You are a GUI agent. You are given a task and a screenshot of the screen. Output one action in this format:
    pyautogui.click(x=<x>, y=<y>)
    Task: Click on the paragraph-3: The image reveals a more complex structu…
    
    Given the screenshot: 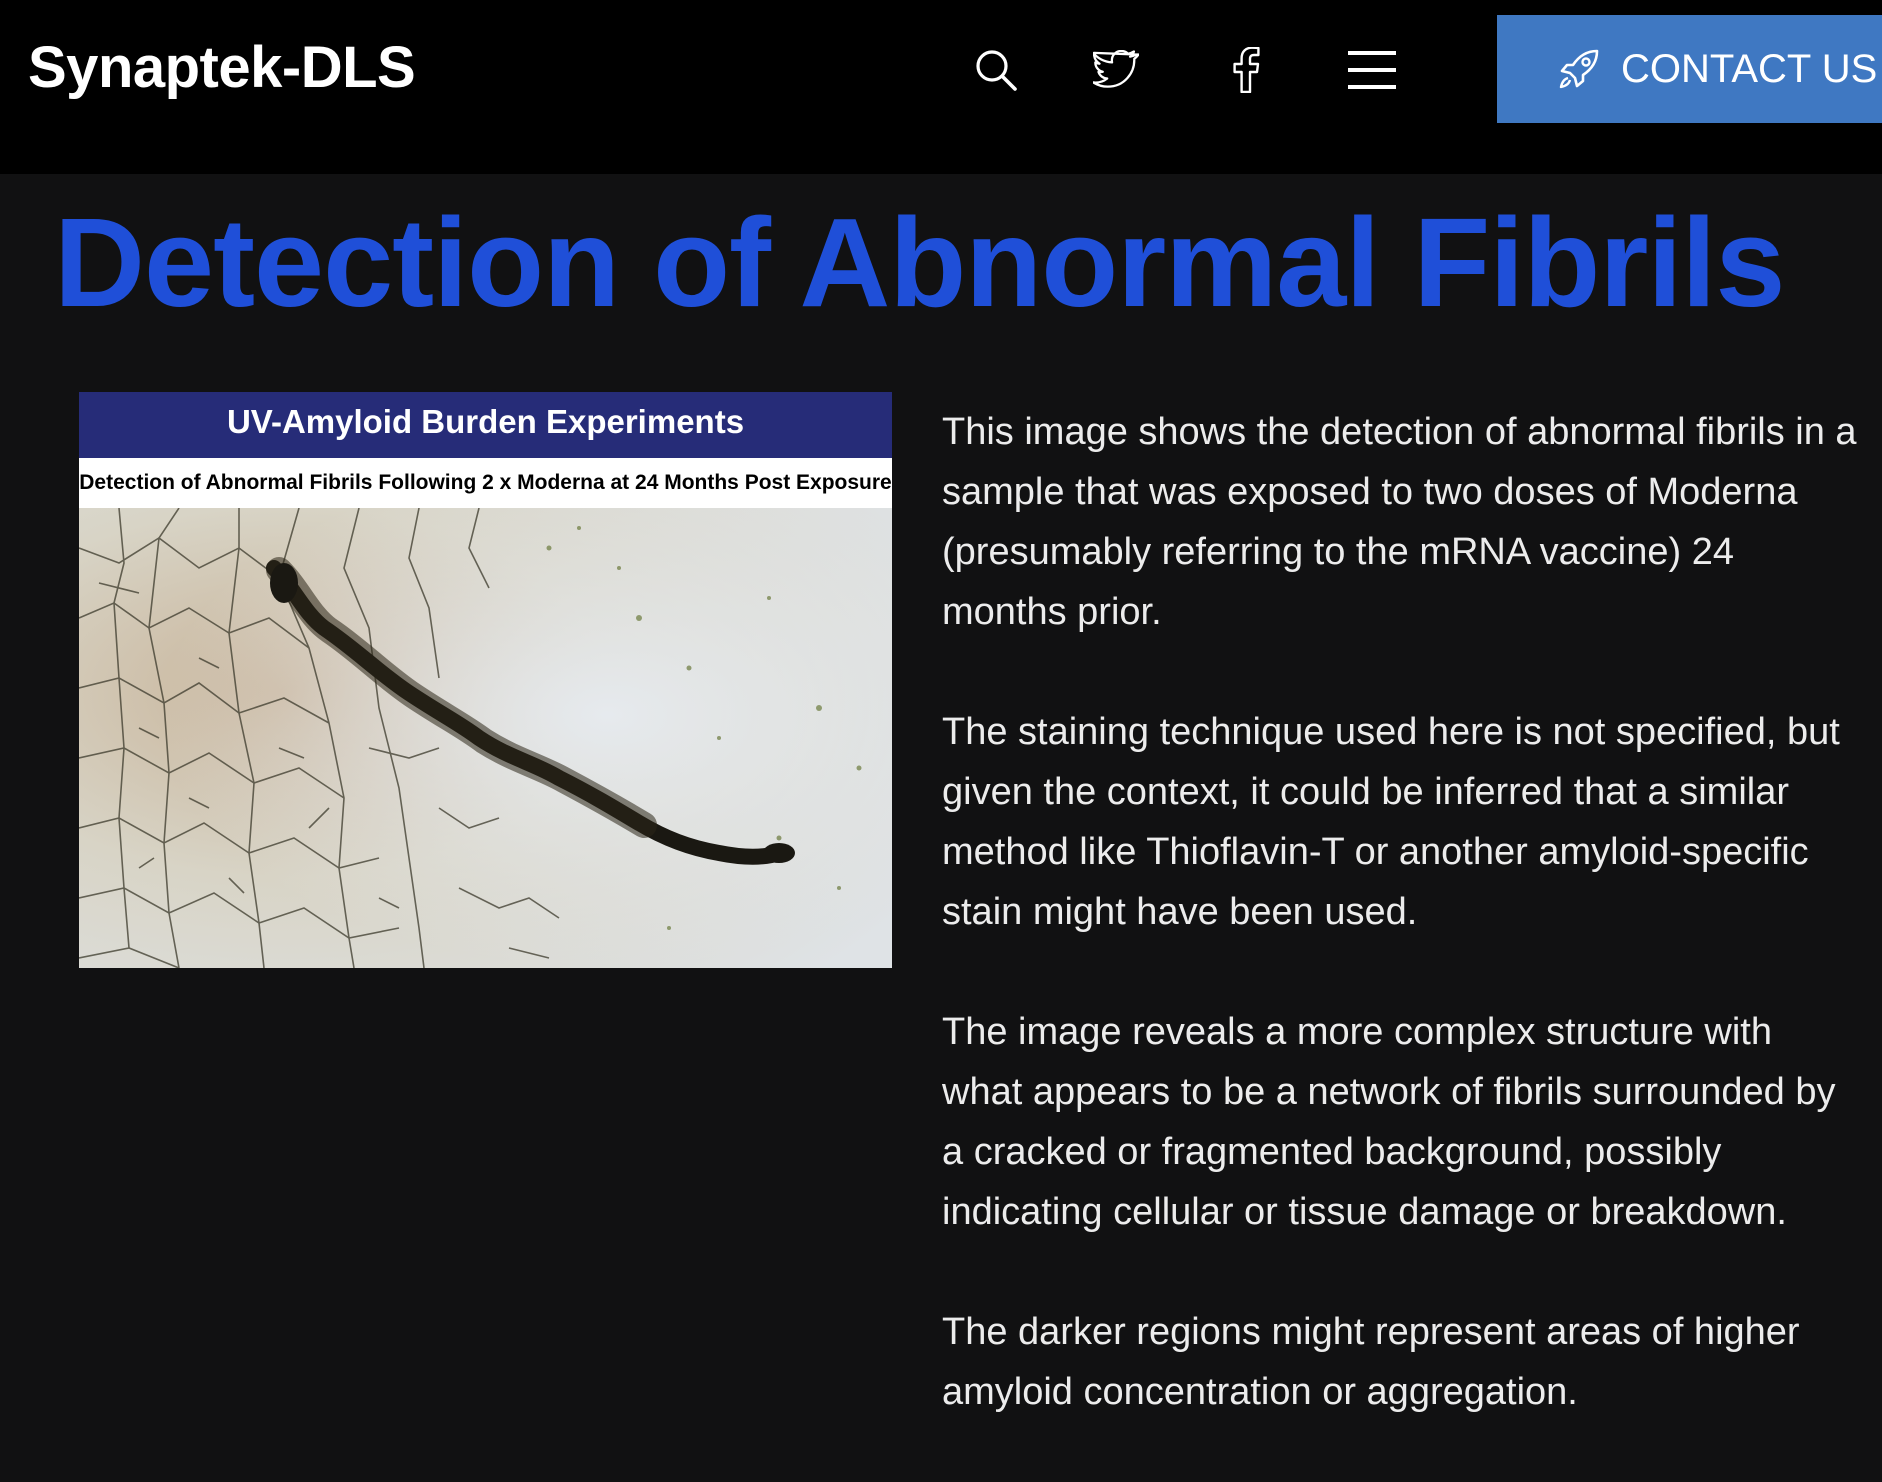 What is the action you would take?
    pyautogui.click(x=1389, y=1122)
    